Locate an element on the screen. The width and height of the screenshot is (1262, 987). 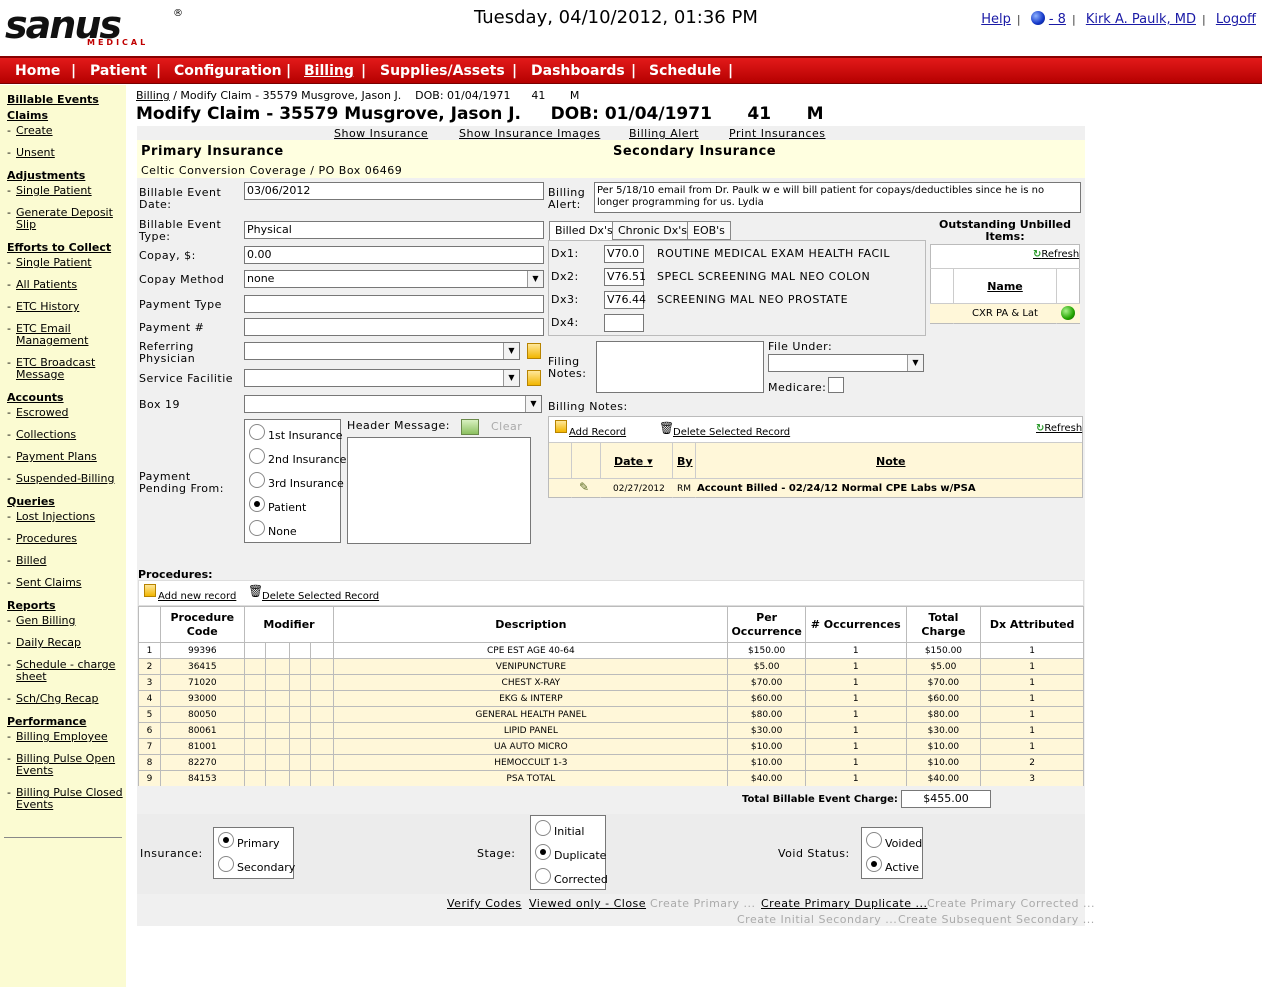
add-record-link: Add Record is located at coordinates (597, 432).